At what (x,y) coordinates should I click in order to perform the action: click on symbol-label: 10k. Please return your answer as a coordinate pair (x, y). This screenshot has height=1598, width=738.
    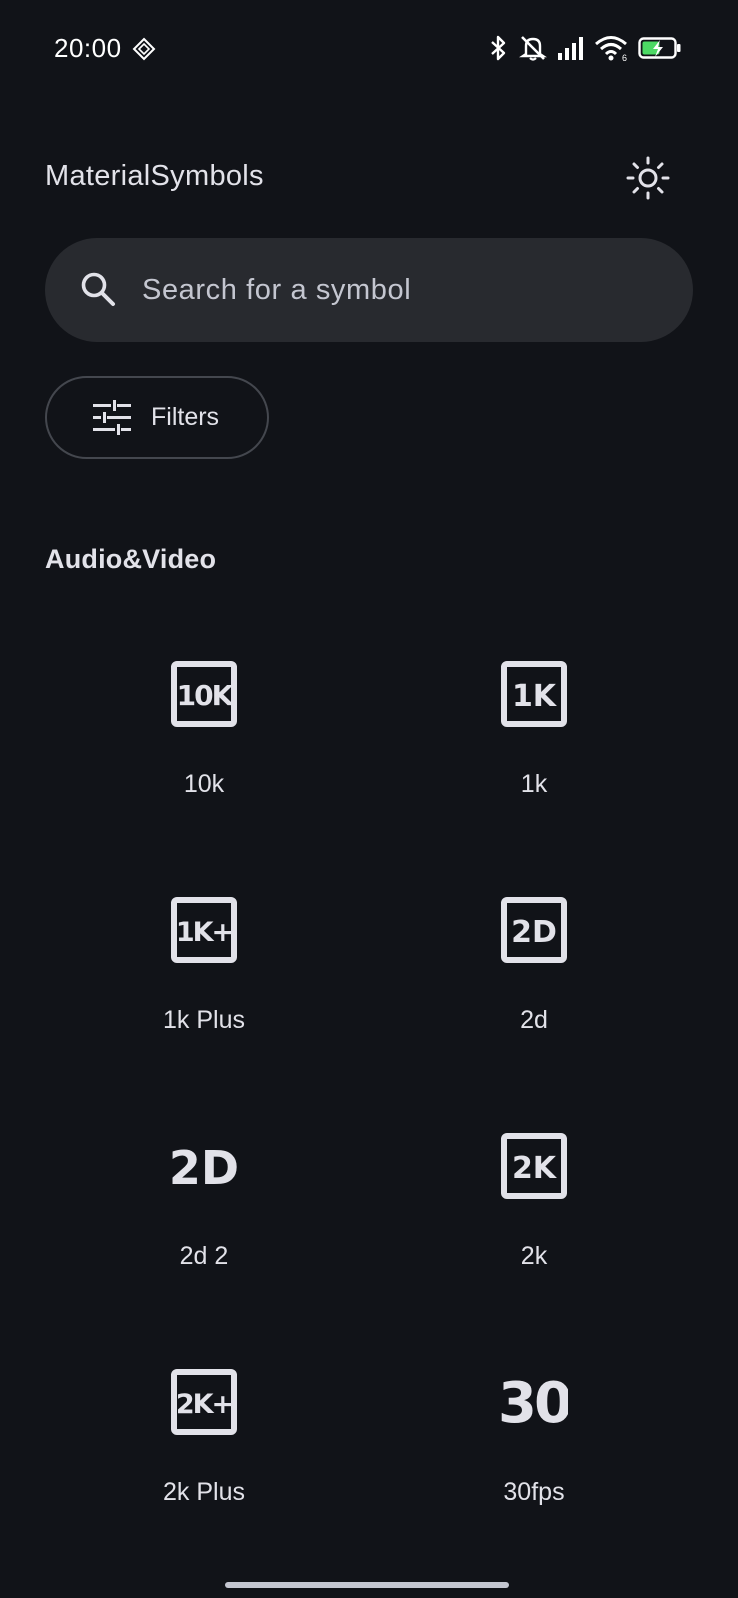
    Looking at the image, I should click on (204, 784).